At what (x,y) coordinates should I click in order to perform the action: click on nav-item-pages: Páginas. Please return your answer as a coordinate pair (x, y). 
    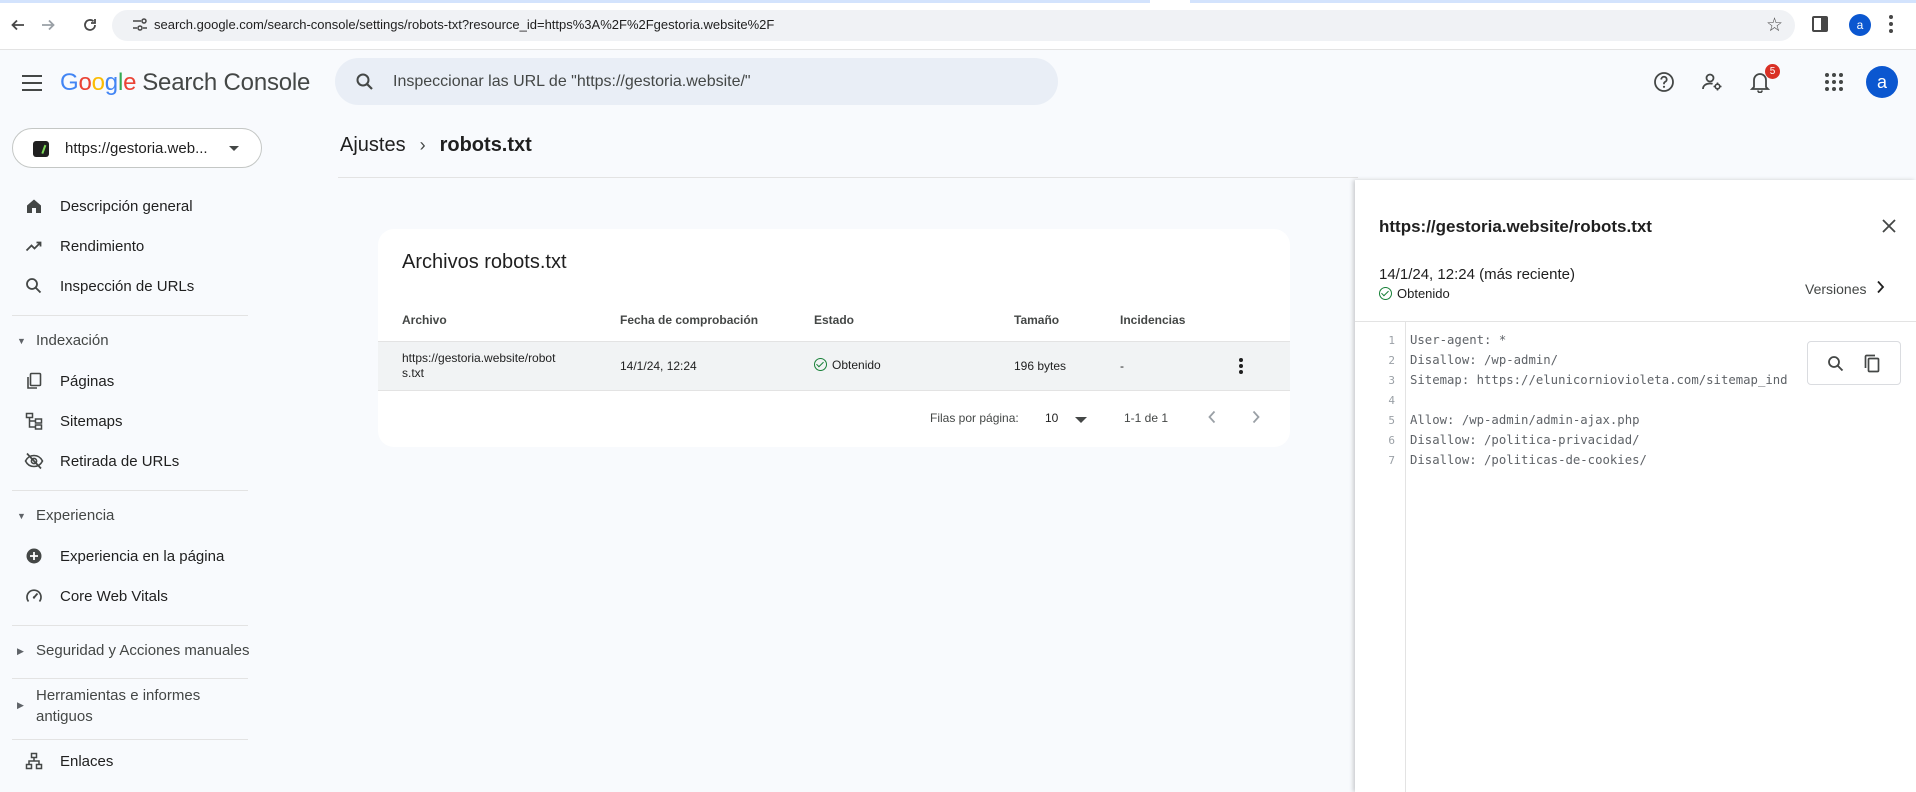
    Looking at the image, I should click on (130, 381).